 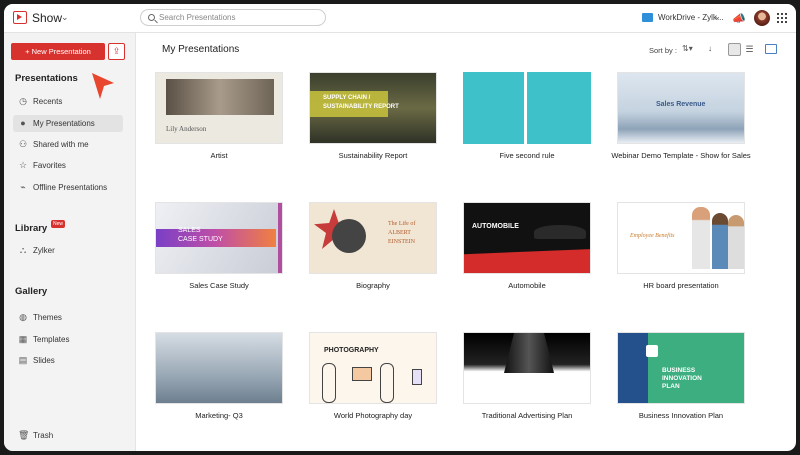 What do you see at coordinates (68, 165) in the screenshot?
I see `sidebar-item-favorites: ☆ Favorites` at bounding box center [68, 165].